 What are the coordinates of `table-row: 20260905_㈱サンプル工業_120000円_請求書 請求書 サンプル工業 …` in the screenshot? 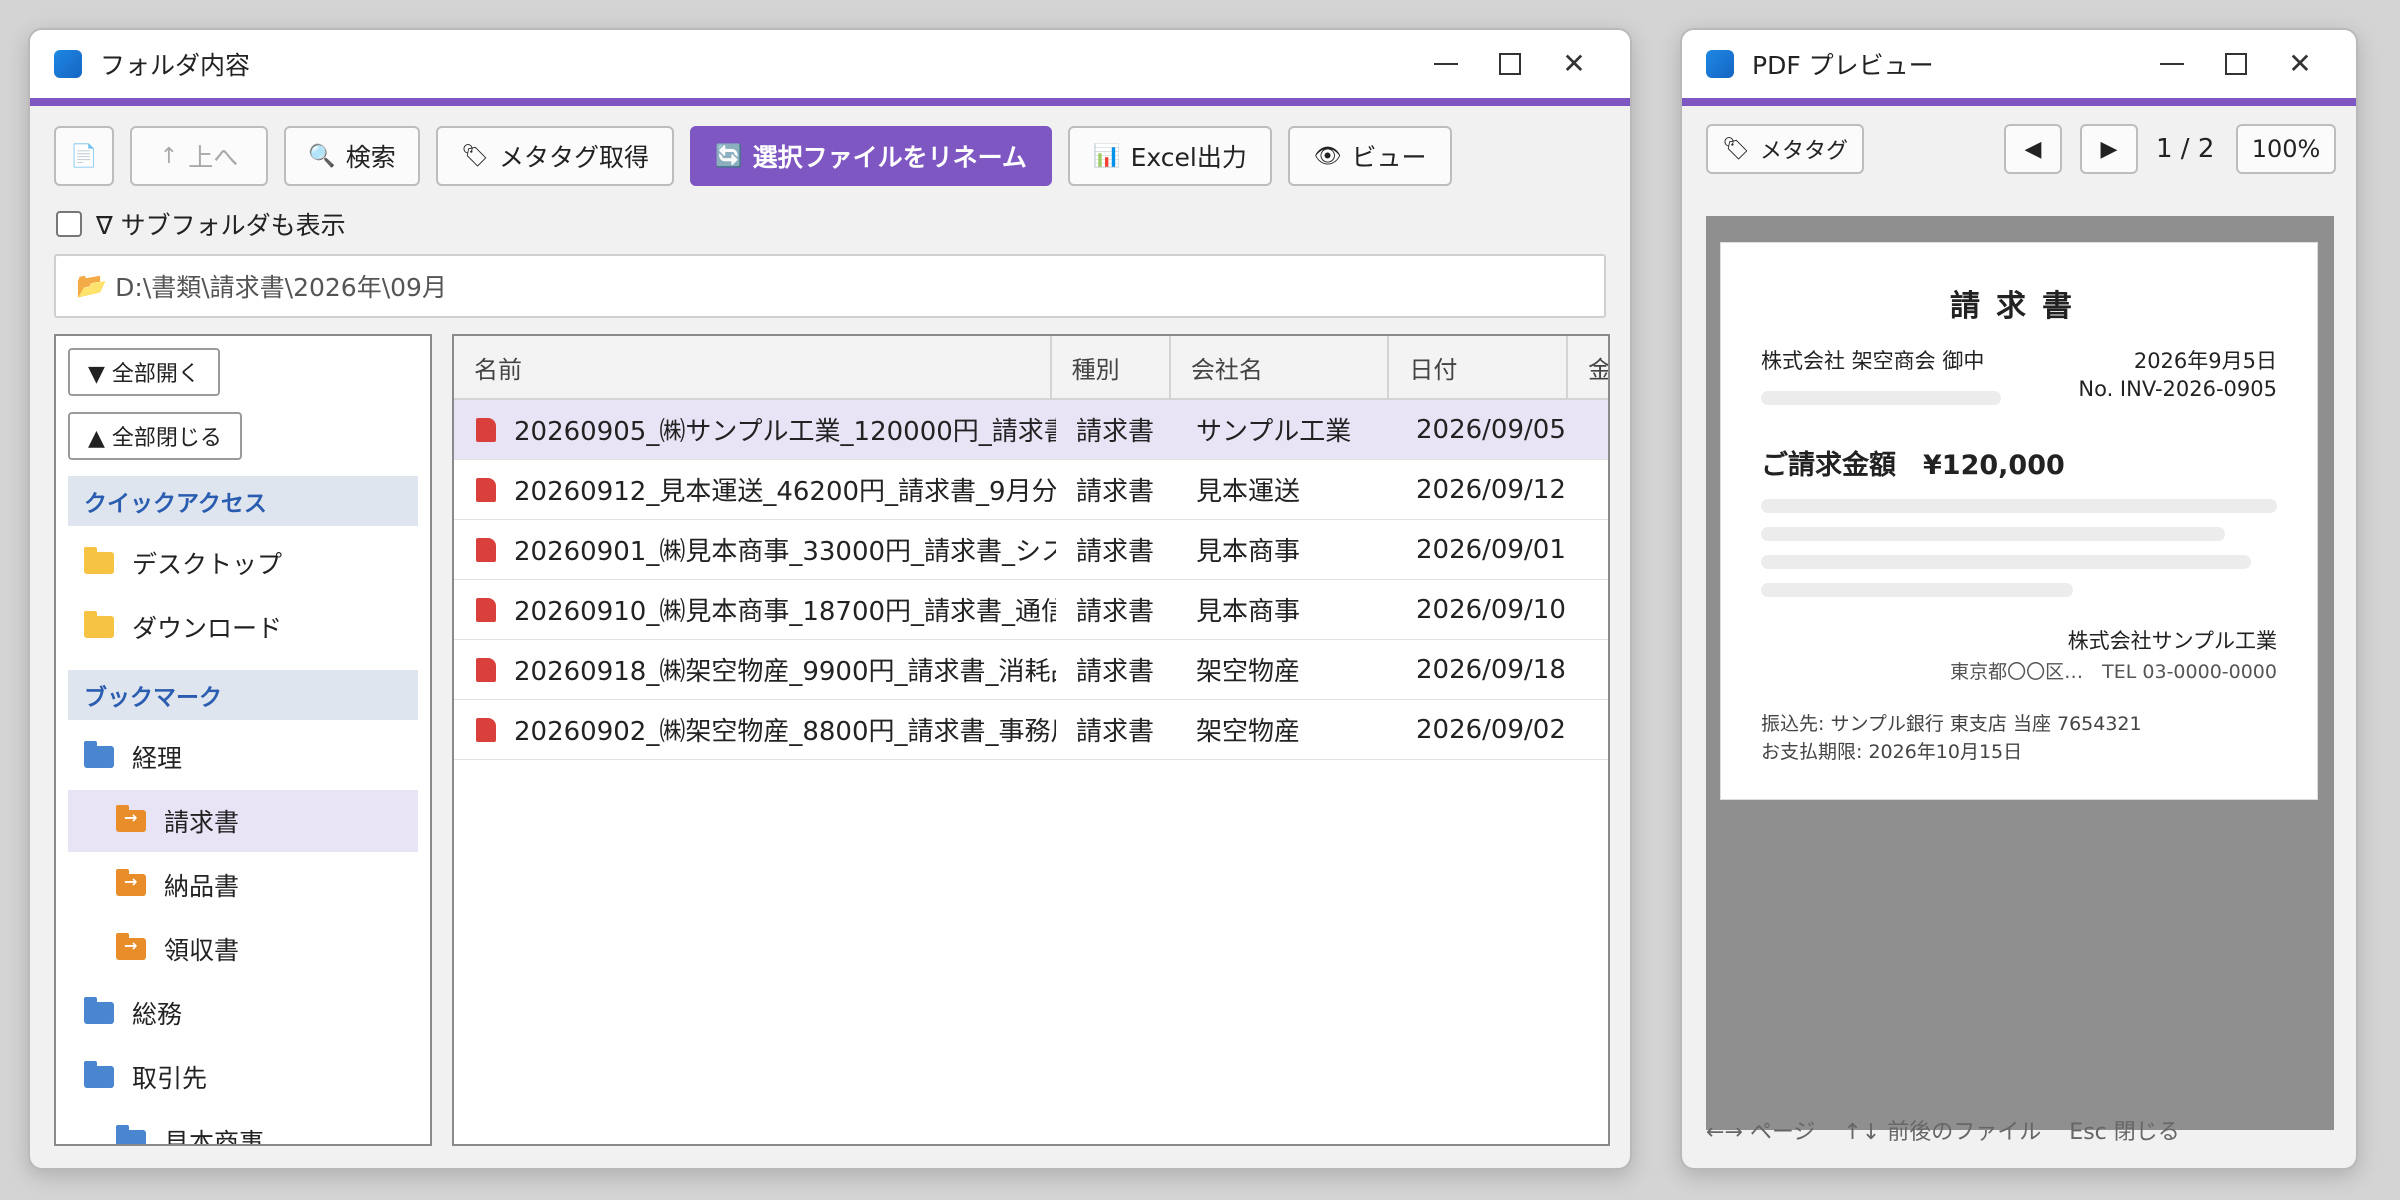 It's located at (1031, 430).